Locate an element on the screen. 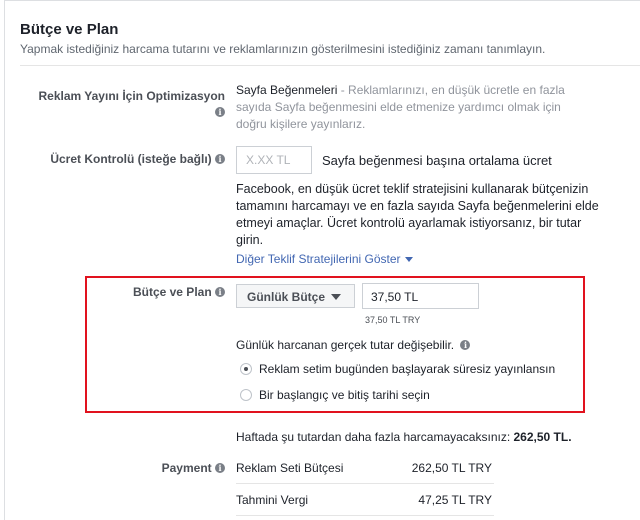 This screenshot has height=520, width=640. optimization-label: Reklam Yayını İçin Optimizasyon i is located at coordinates (122, 104).